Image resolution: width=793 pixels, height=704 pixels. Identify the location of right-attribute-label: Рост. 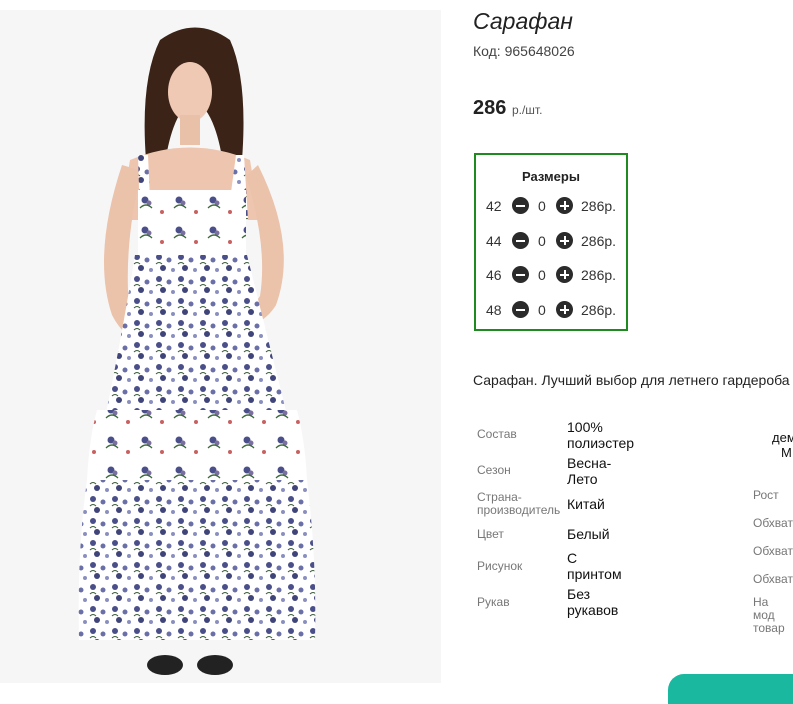
(766, 495).